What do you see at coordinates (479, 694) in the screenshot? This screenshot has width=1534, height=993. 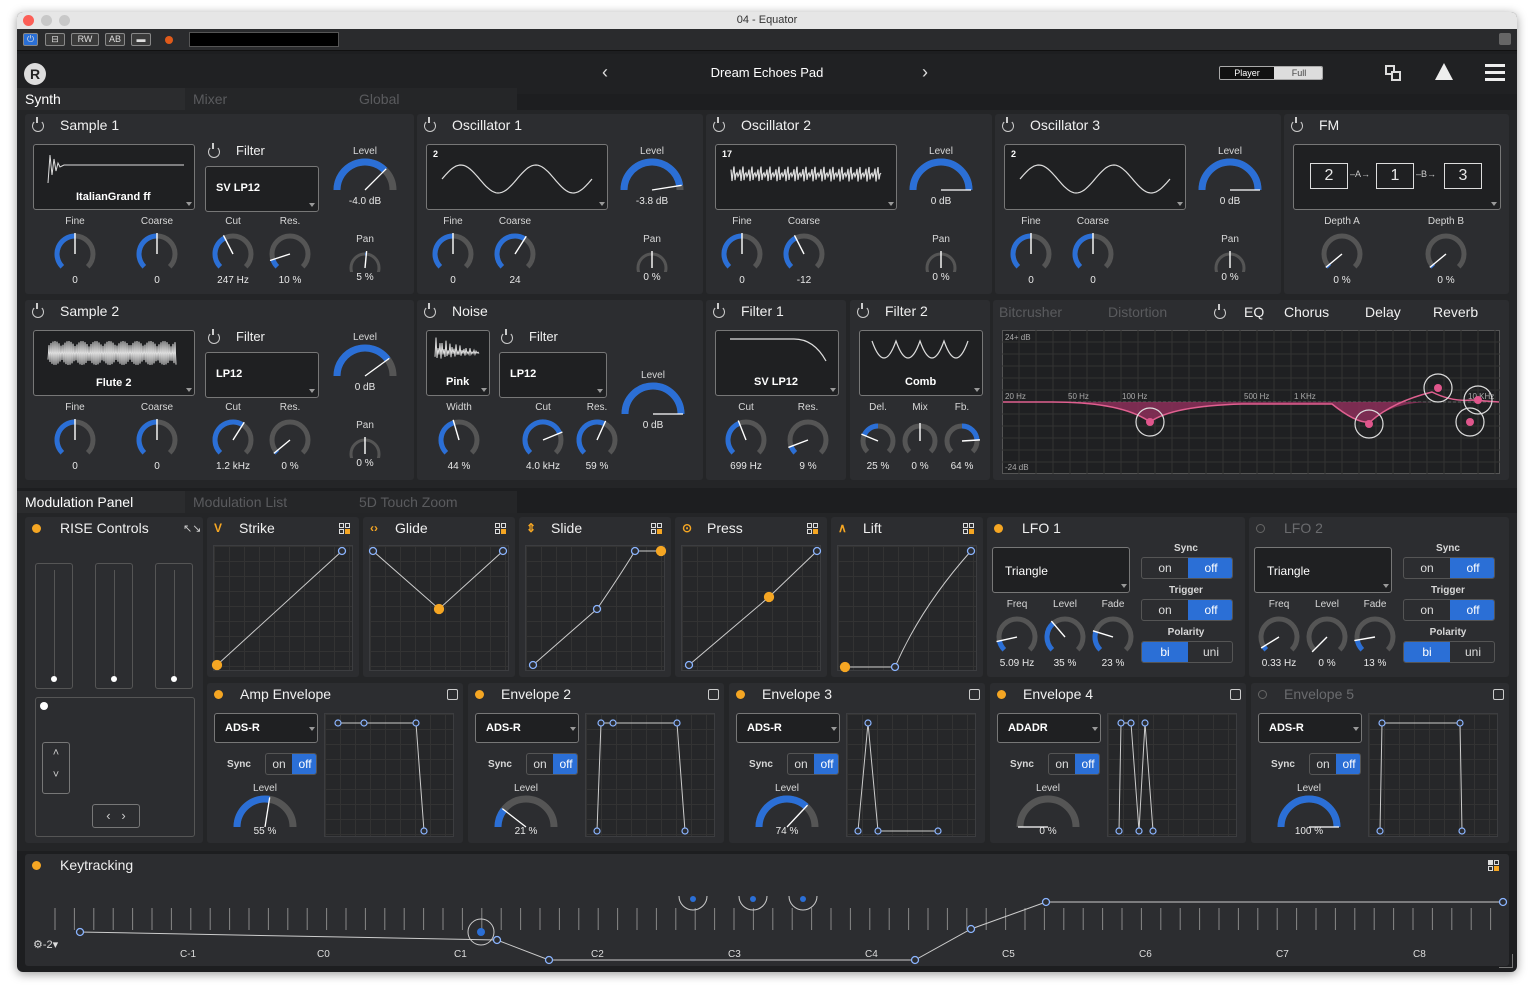 I see `env2-active-dot` at bounding box center [479, 694].